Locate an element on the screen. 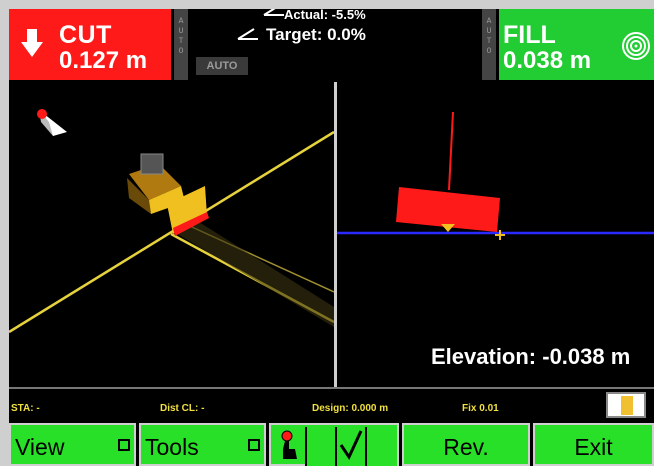  grade-target: Target: 0.0% is located at coordinates (316, 34).